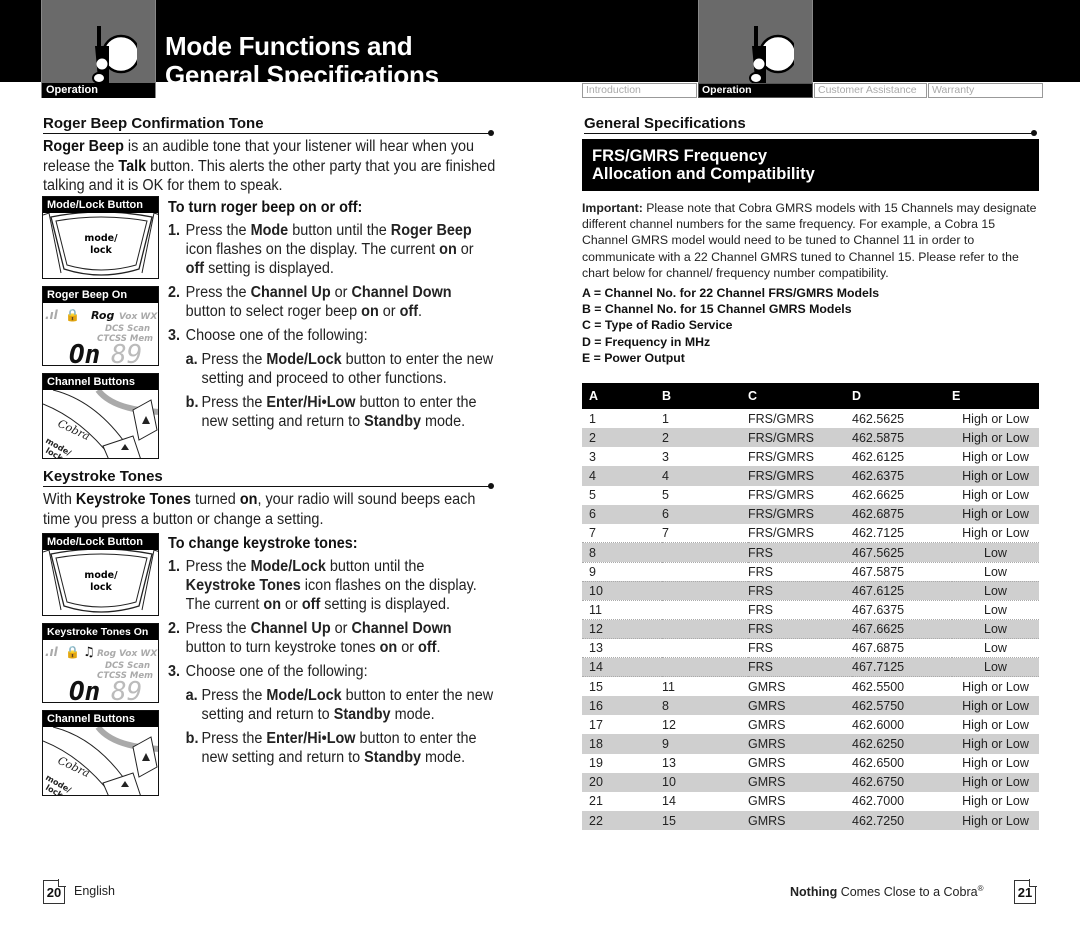  I want to click on cell-frequency: 462.6000, so click(878, 724).